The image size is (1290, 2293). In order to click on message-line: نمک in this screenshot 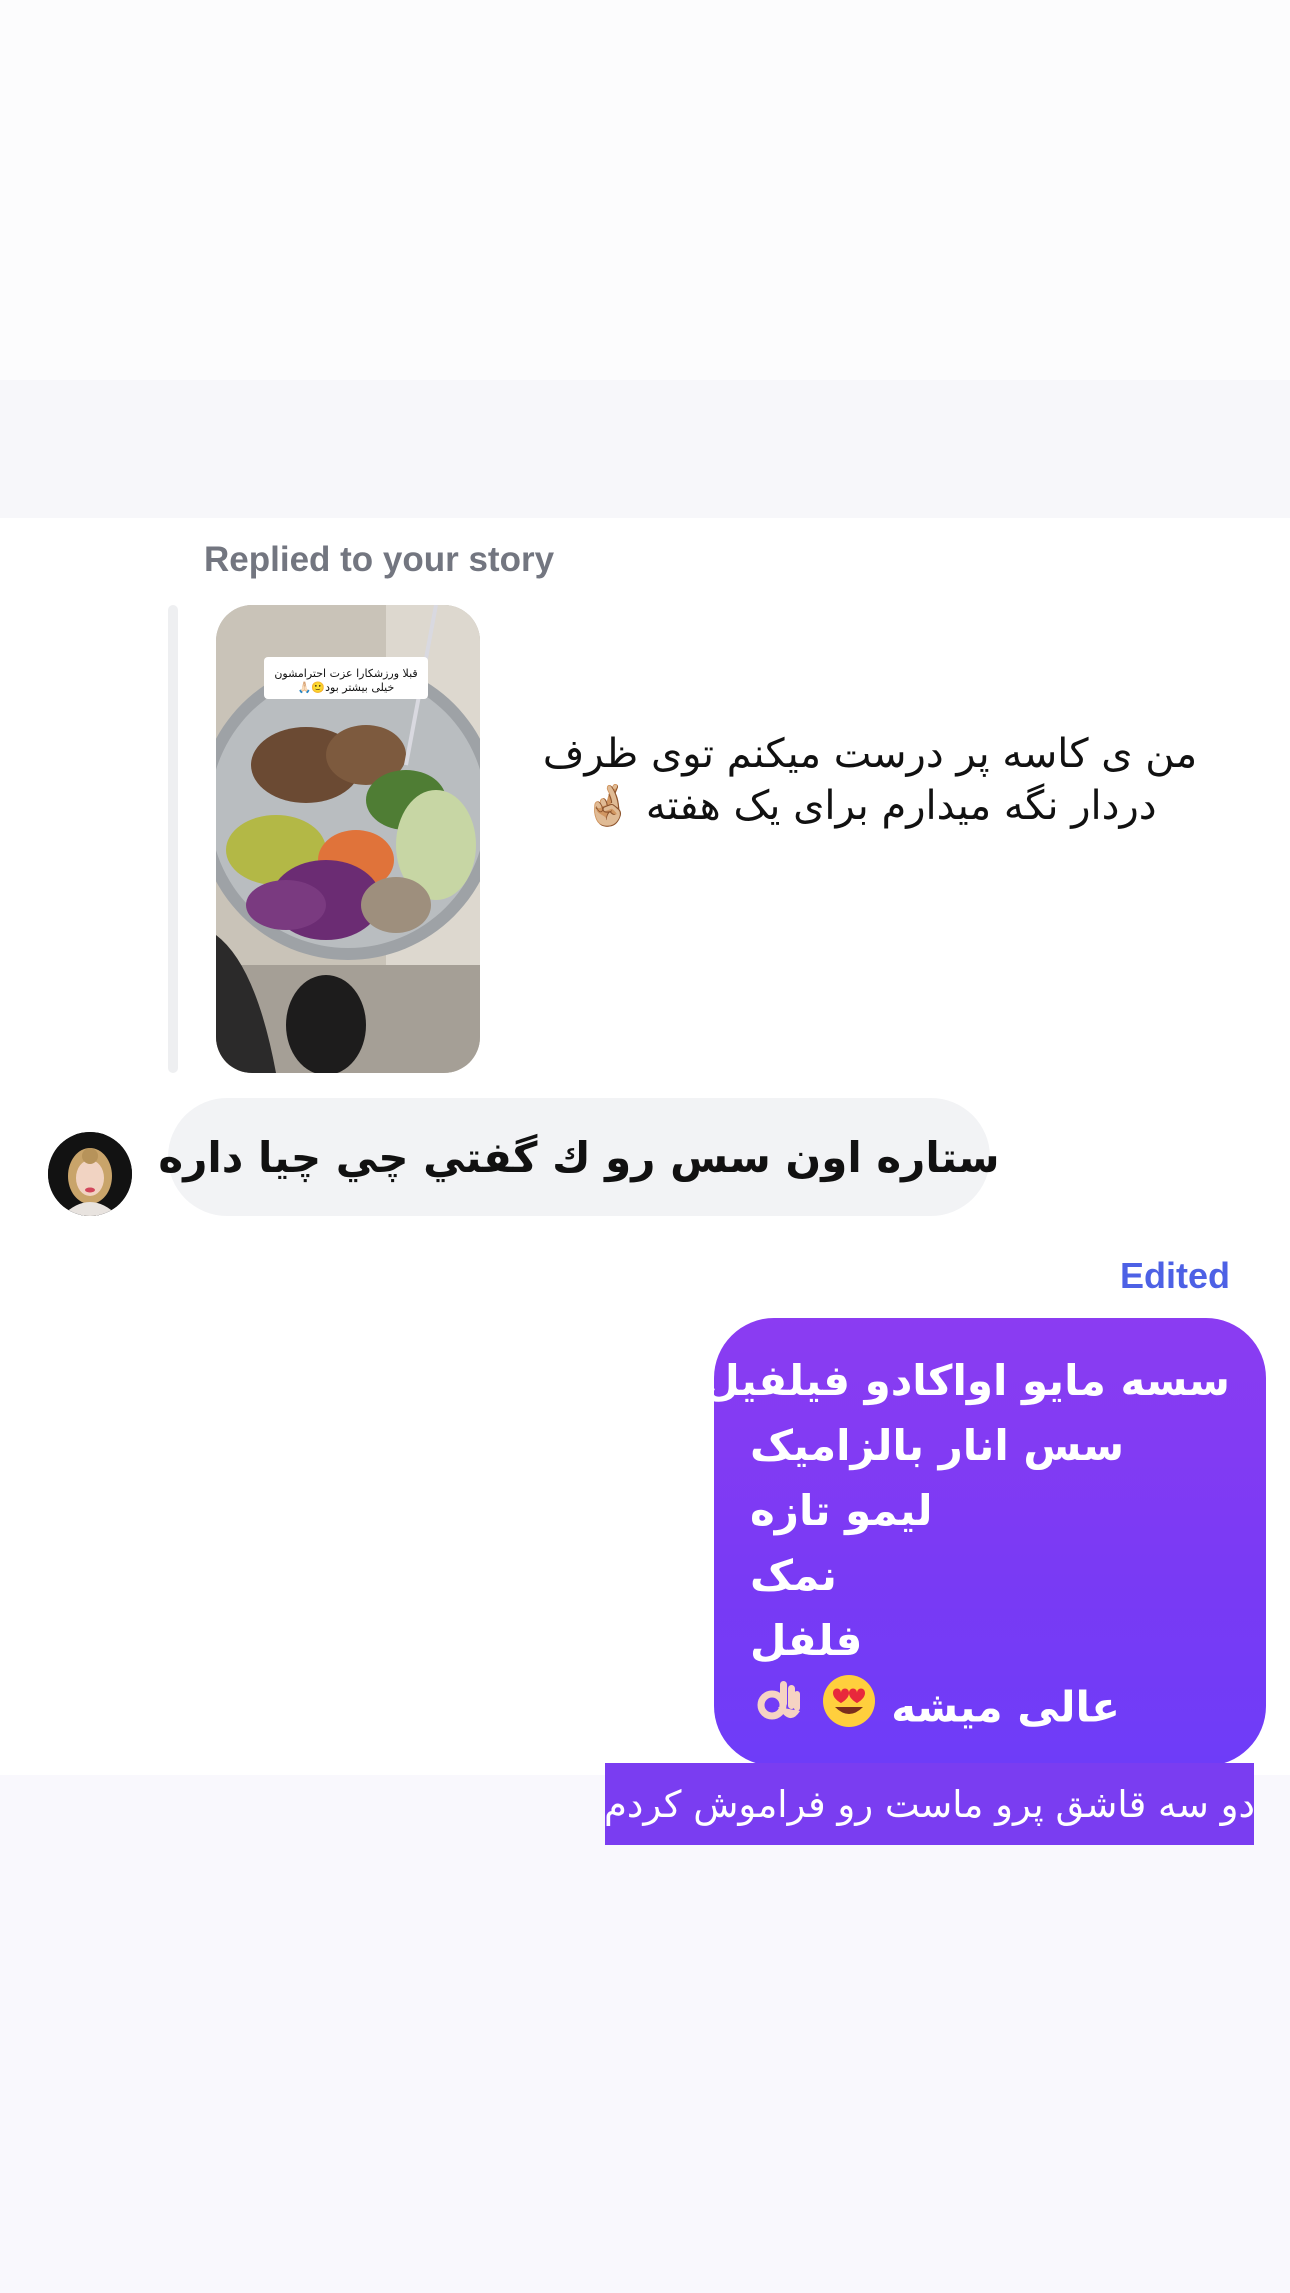, I will do `click(793, 1575)`.